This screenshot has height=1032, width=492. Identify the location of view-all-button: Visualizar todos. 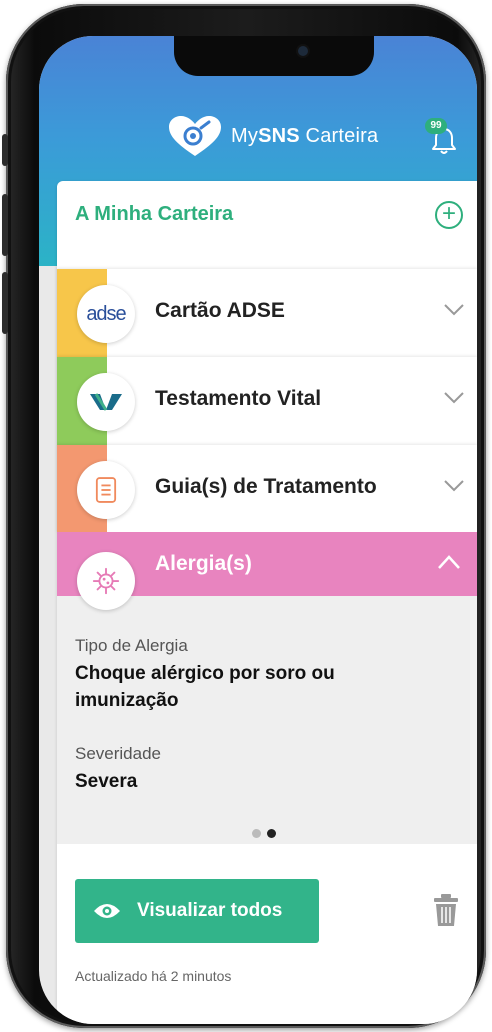
(197, 911).